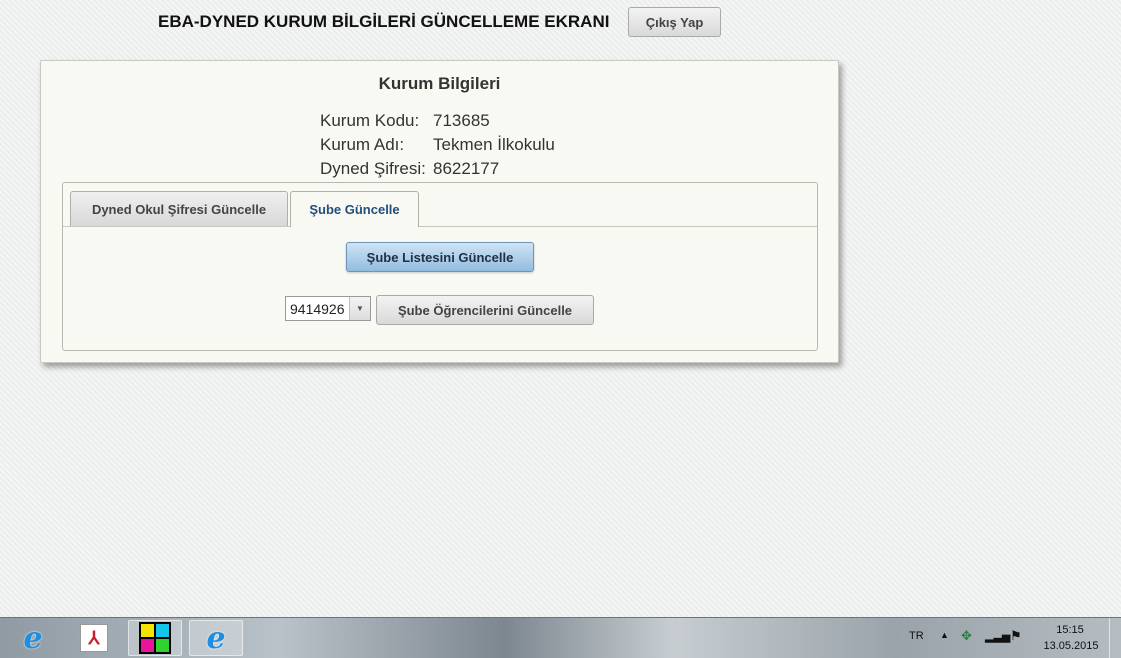  What do you see at coordinates (466, 168) in the screenshot?
I see `dyned-password-value: 8622177` at bounding box center [466, 168].